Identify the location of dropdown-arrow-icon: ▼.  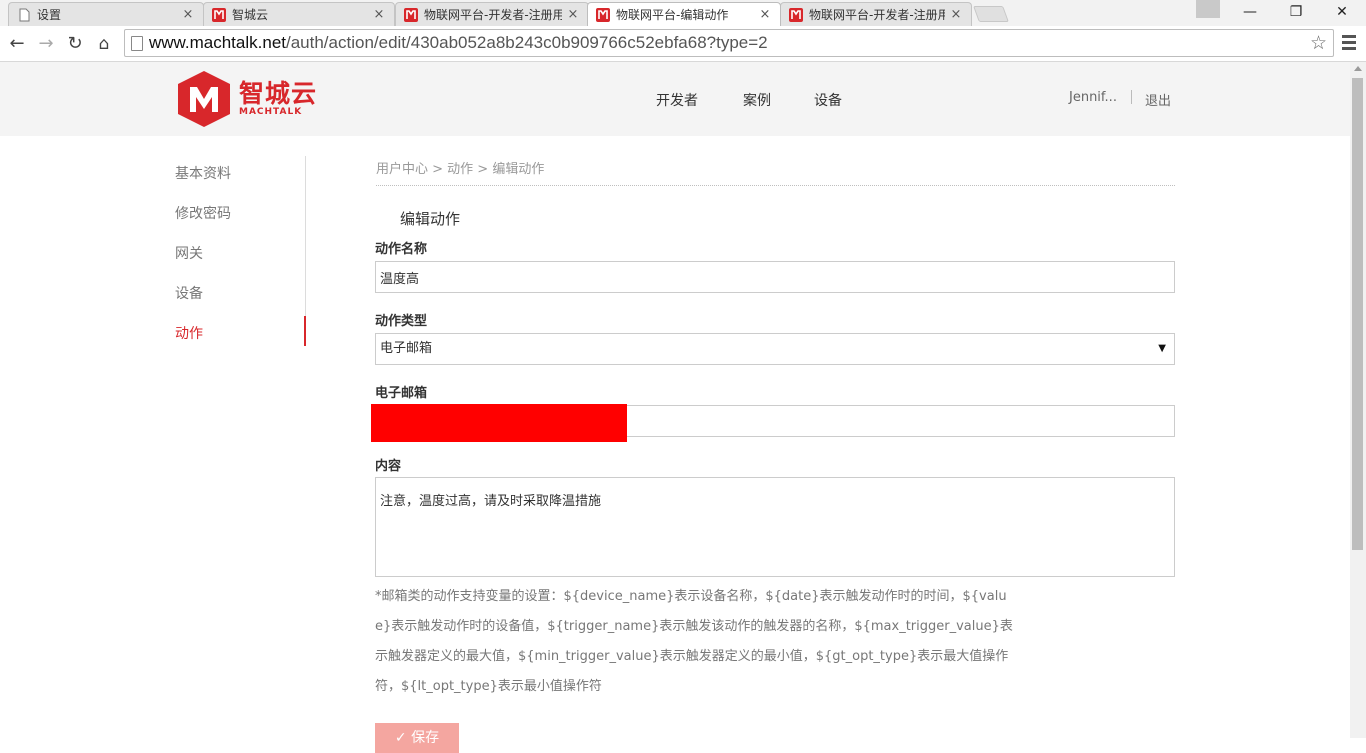
(1162, 348).